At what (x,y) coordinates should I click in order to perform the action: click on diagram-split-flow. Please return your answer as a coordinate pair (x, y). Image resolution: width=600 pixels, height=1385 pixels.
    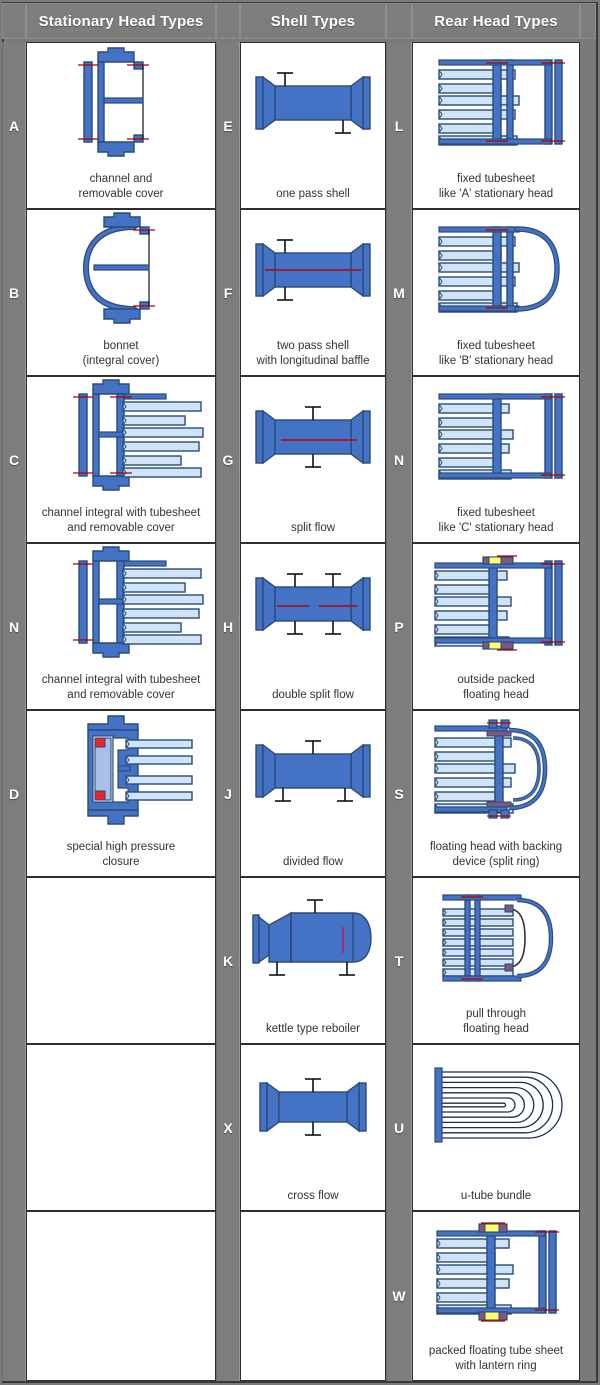
    Looking at the image, I should click on (313, 436).